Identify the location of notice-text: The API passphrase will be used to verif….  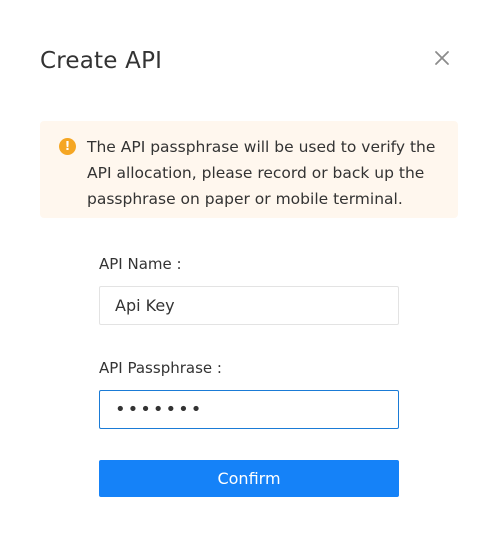
(261, 173).